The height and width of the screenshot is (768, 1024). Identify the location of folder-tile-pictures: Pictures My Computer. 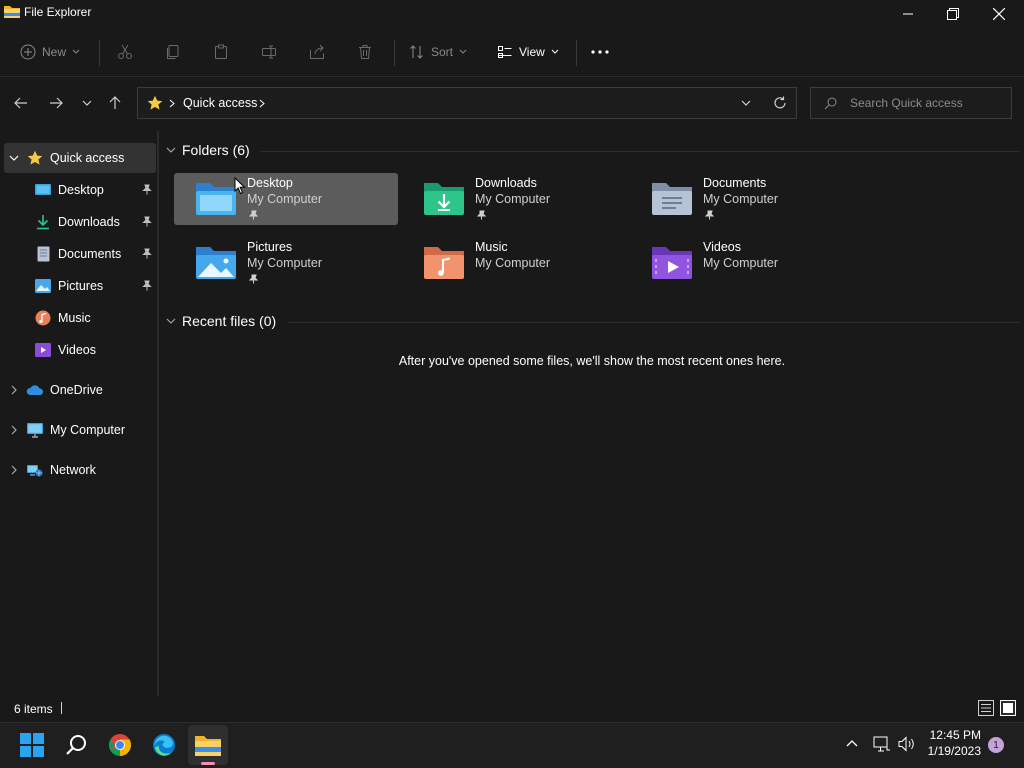
(286, 263).